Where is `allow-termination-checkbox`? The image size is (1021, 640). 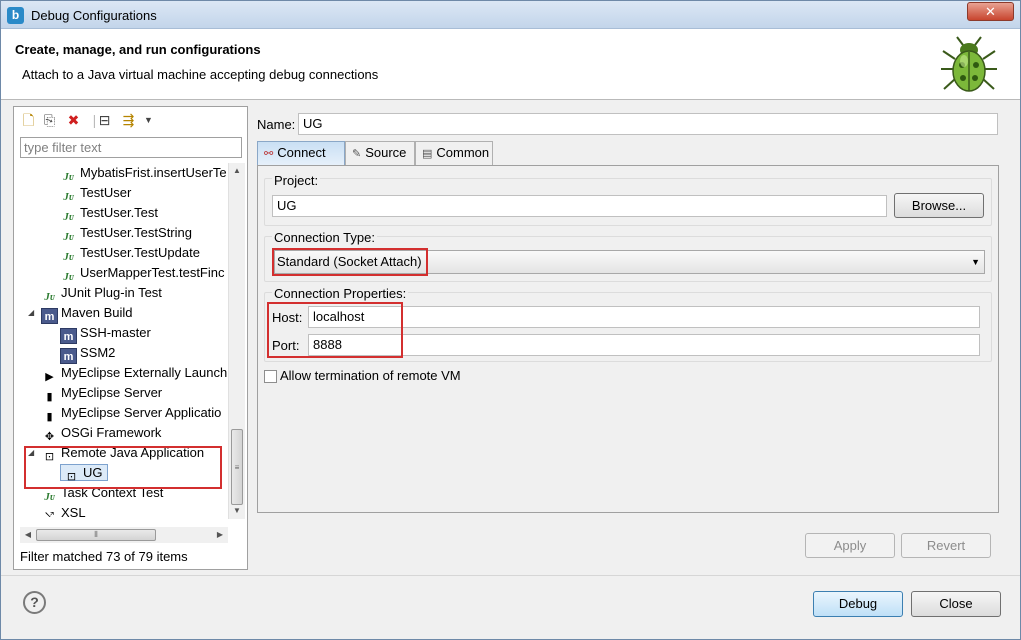
allow-termination-checkbox is located at coordinates (270, 376).